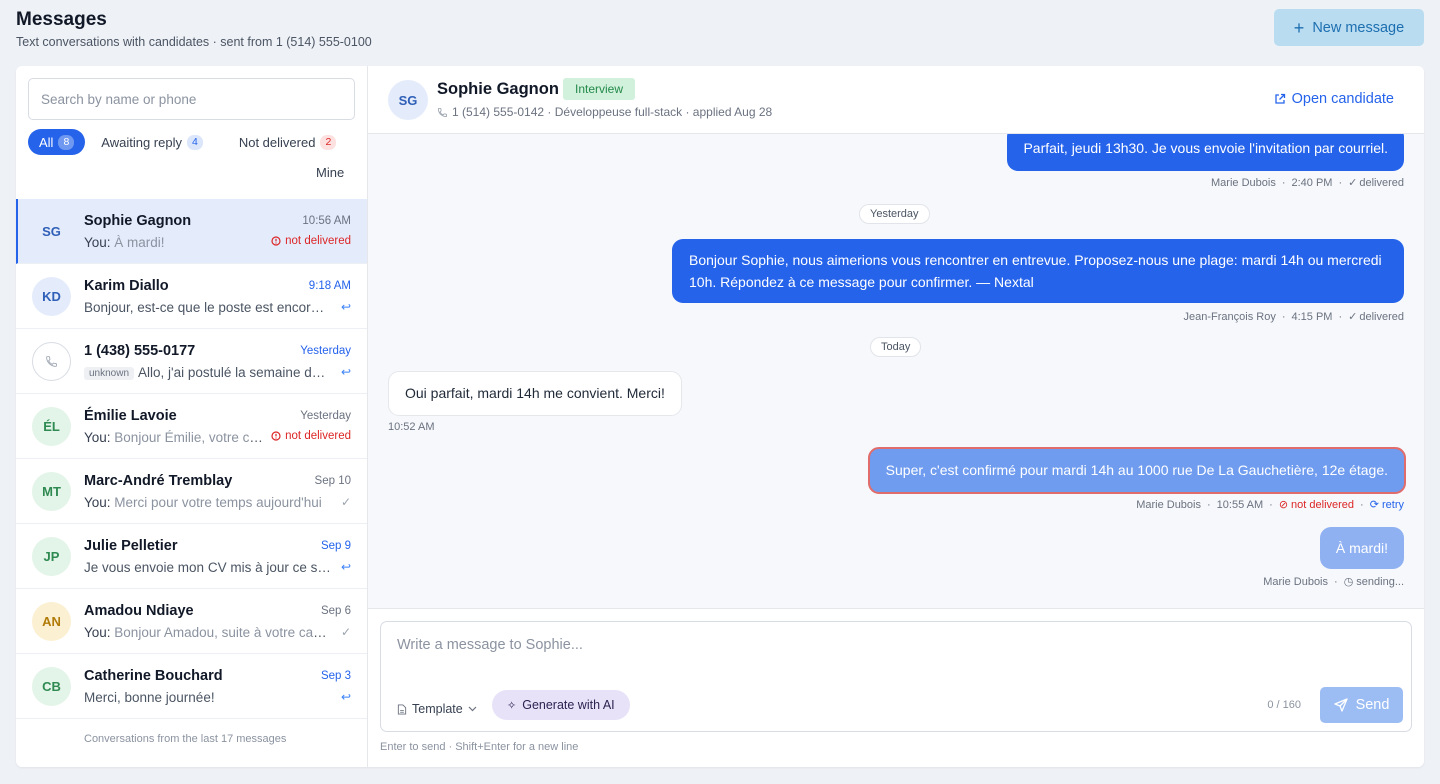  I want to click on alert-circle-icon, so click(276, 241).